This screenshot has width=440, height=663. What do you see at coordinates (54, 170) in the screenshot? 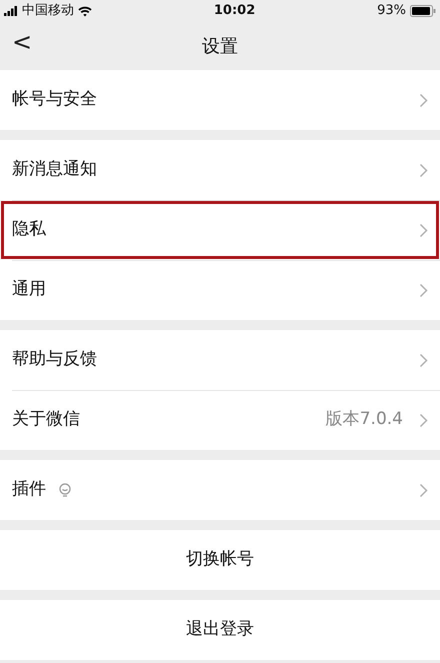
I see `row-label: 新消息通知` at bounding box center [54, 170].